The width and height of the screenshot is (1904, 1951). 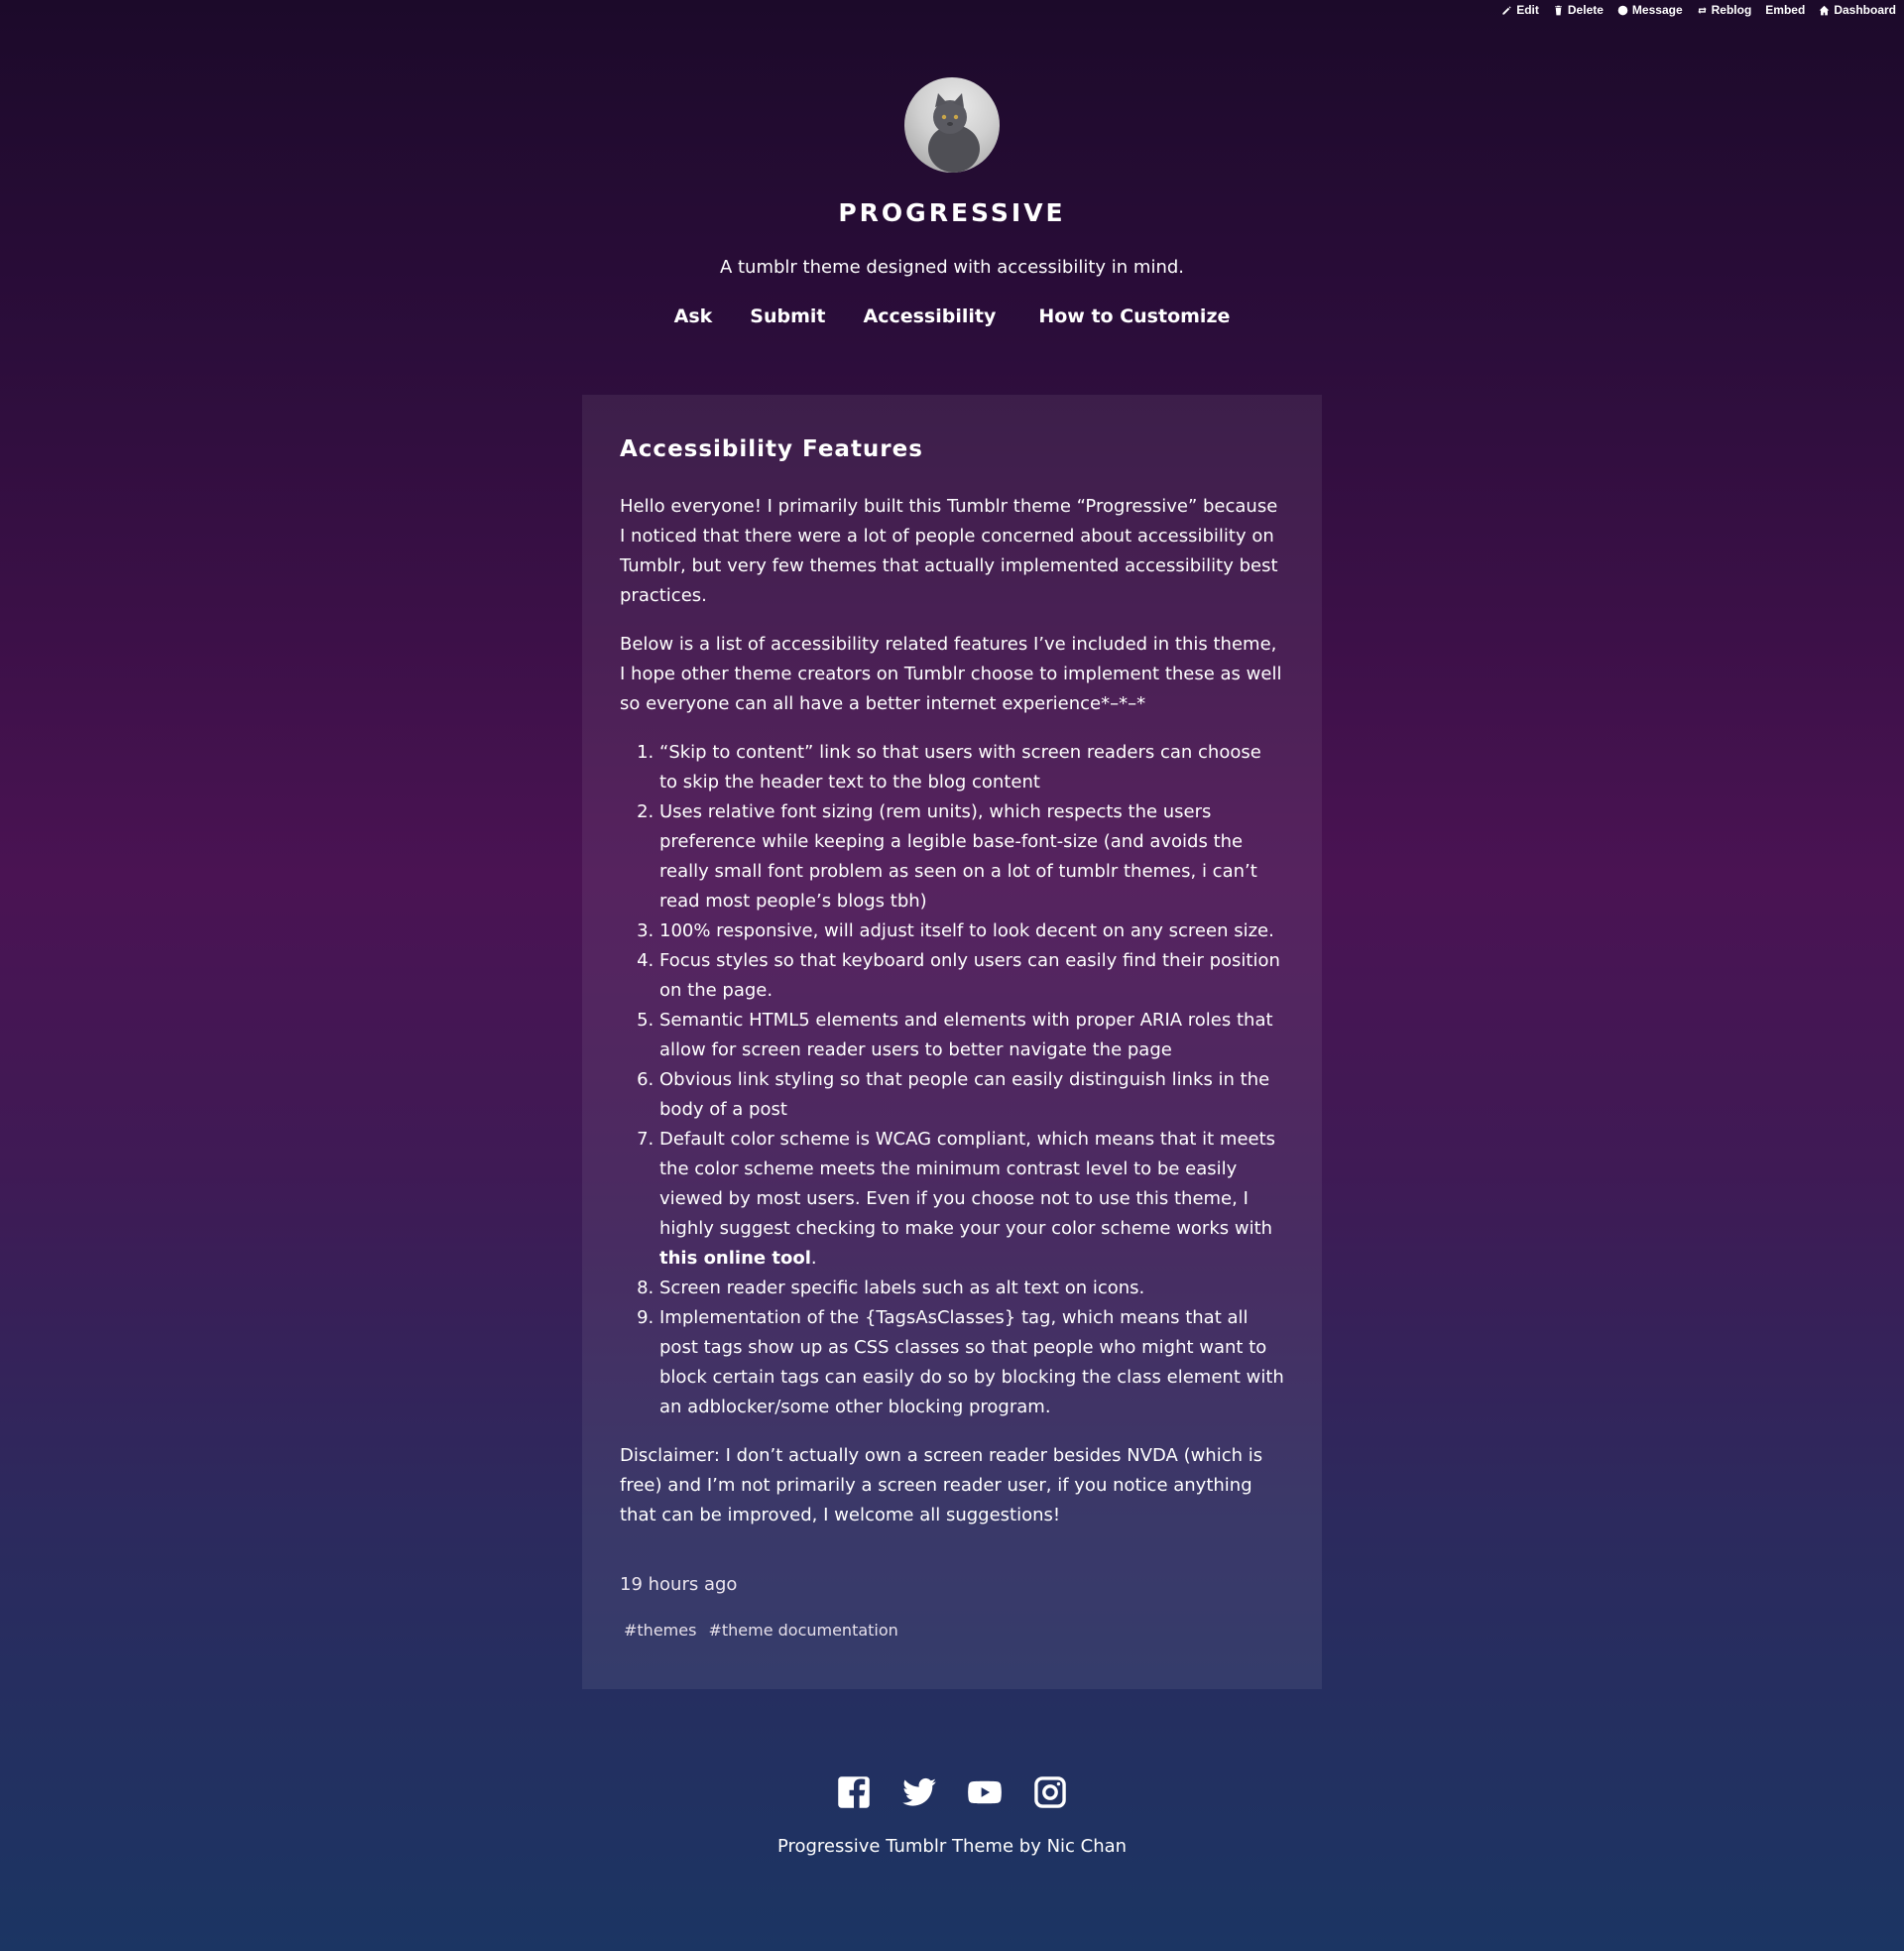 What do you see at coordinates (952, 1792) in the screenshot?
I see `social-links` at bounding box center [952, 1792].